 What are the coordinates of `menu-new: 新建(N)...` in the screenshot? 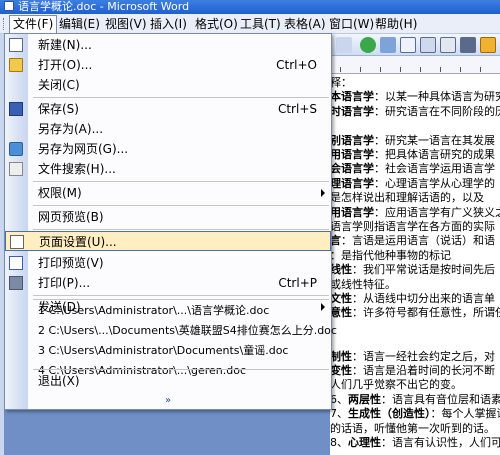 It's located at (168, 45).